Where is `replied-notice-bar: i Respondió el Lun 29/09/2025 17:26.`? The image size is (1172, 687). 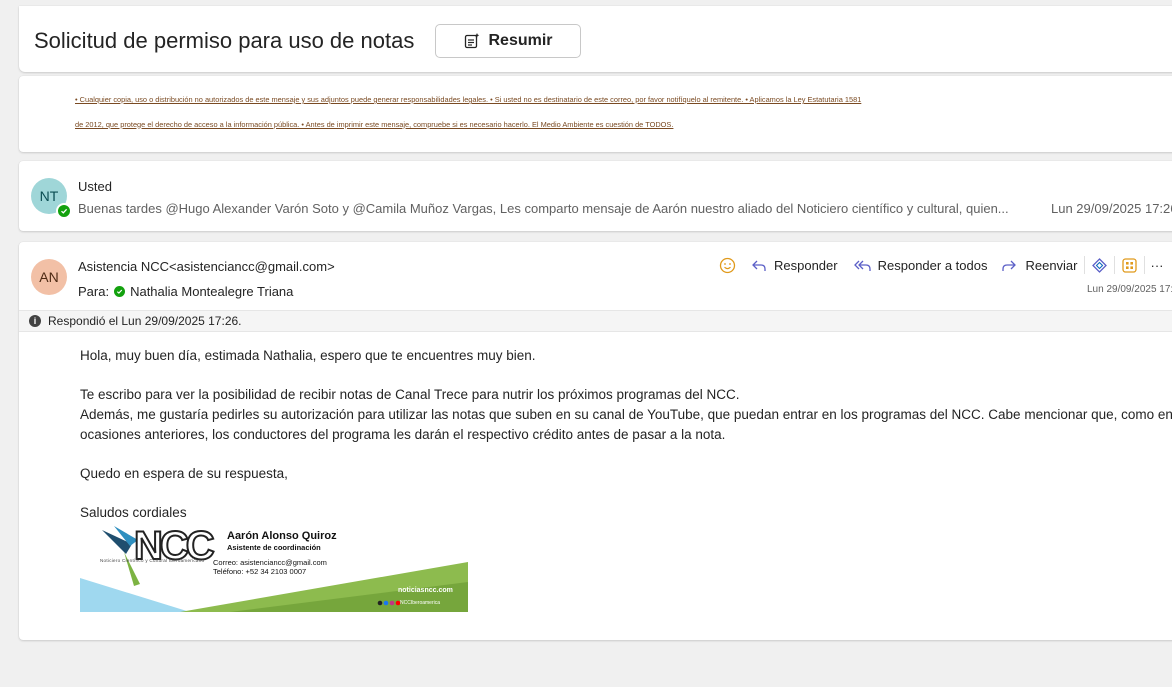 replied-notice-bar: i Respondió el Lun 29/09/2025 17:26. is located at coordinates (595, 321).